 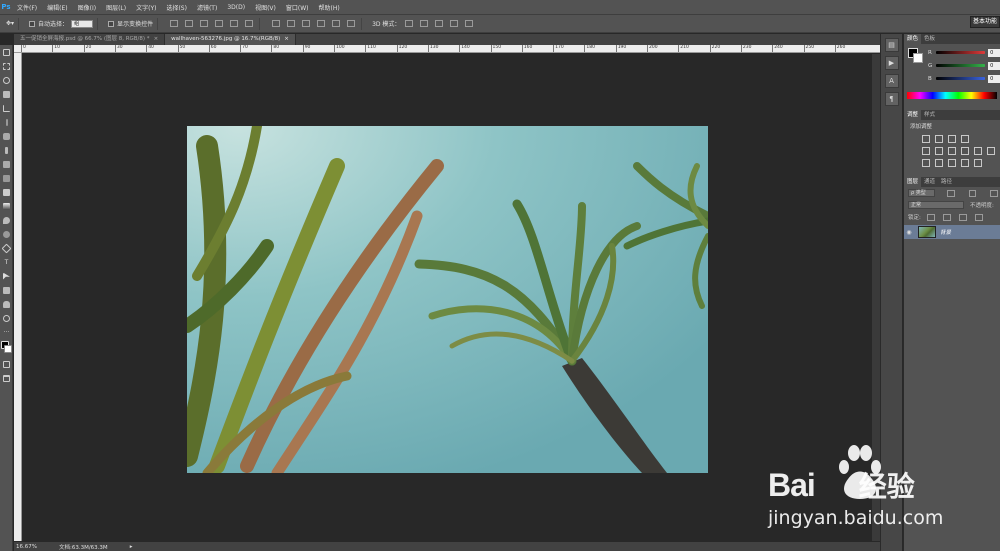 What do you see at coordinates (6, 94) in the screenshot?
I see `quick-select-tool` at bounding box center [6, 94].